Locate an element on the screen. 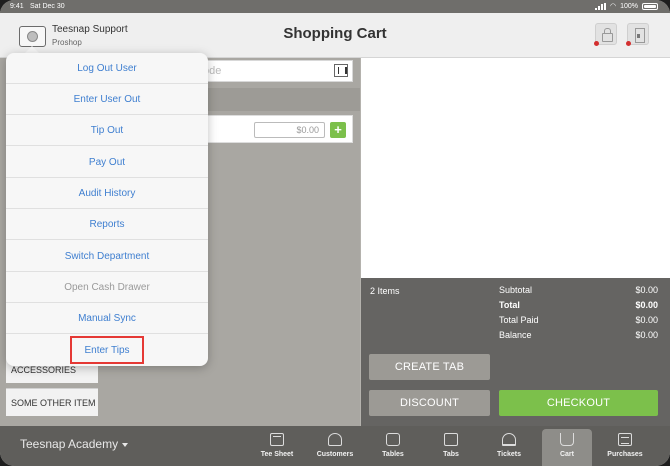 This screenshot has height=466, width=670. nav-label: Tables is located at coordinates (393, 454).